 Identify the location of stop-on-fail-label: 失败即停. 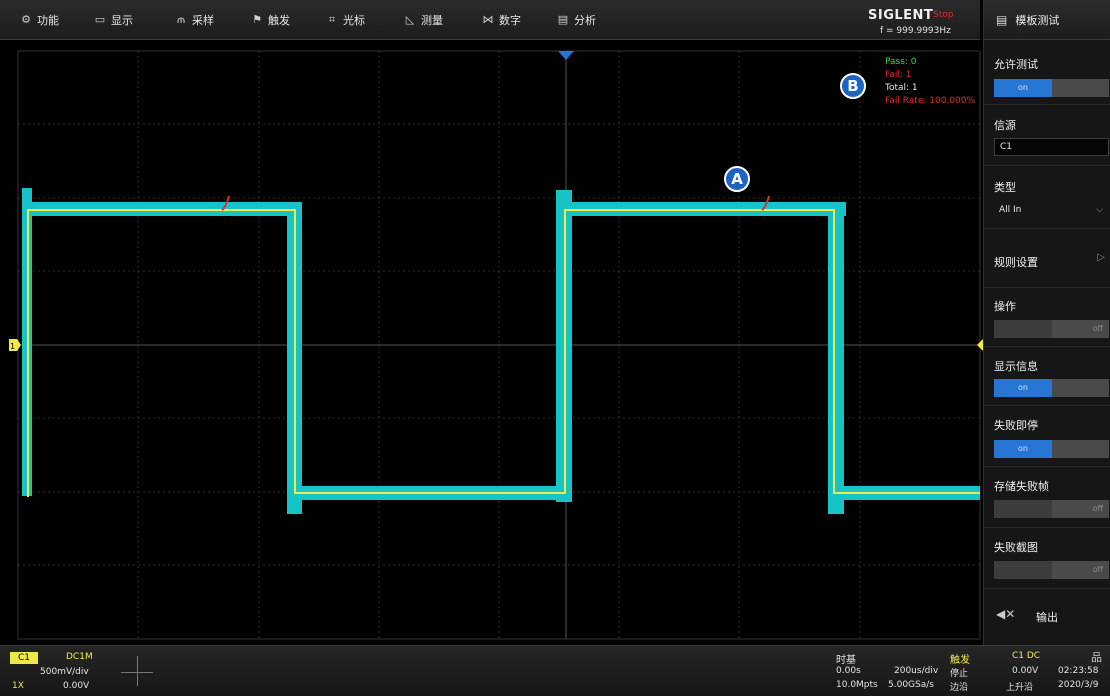
(1016, 425).